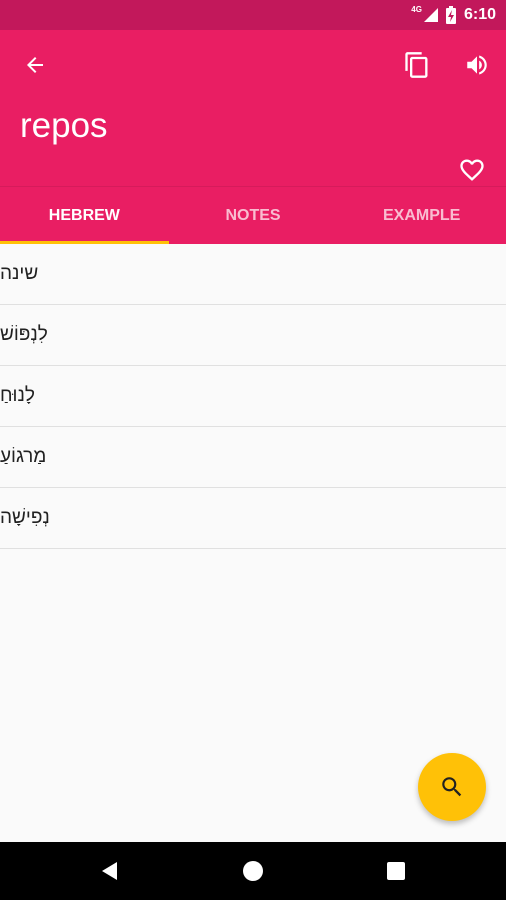 This screenshot has height=900, width=506. Describe the element at coordinates (64, 125) in the screenshot. I see `word-title: repos` at that location.